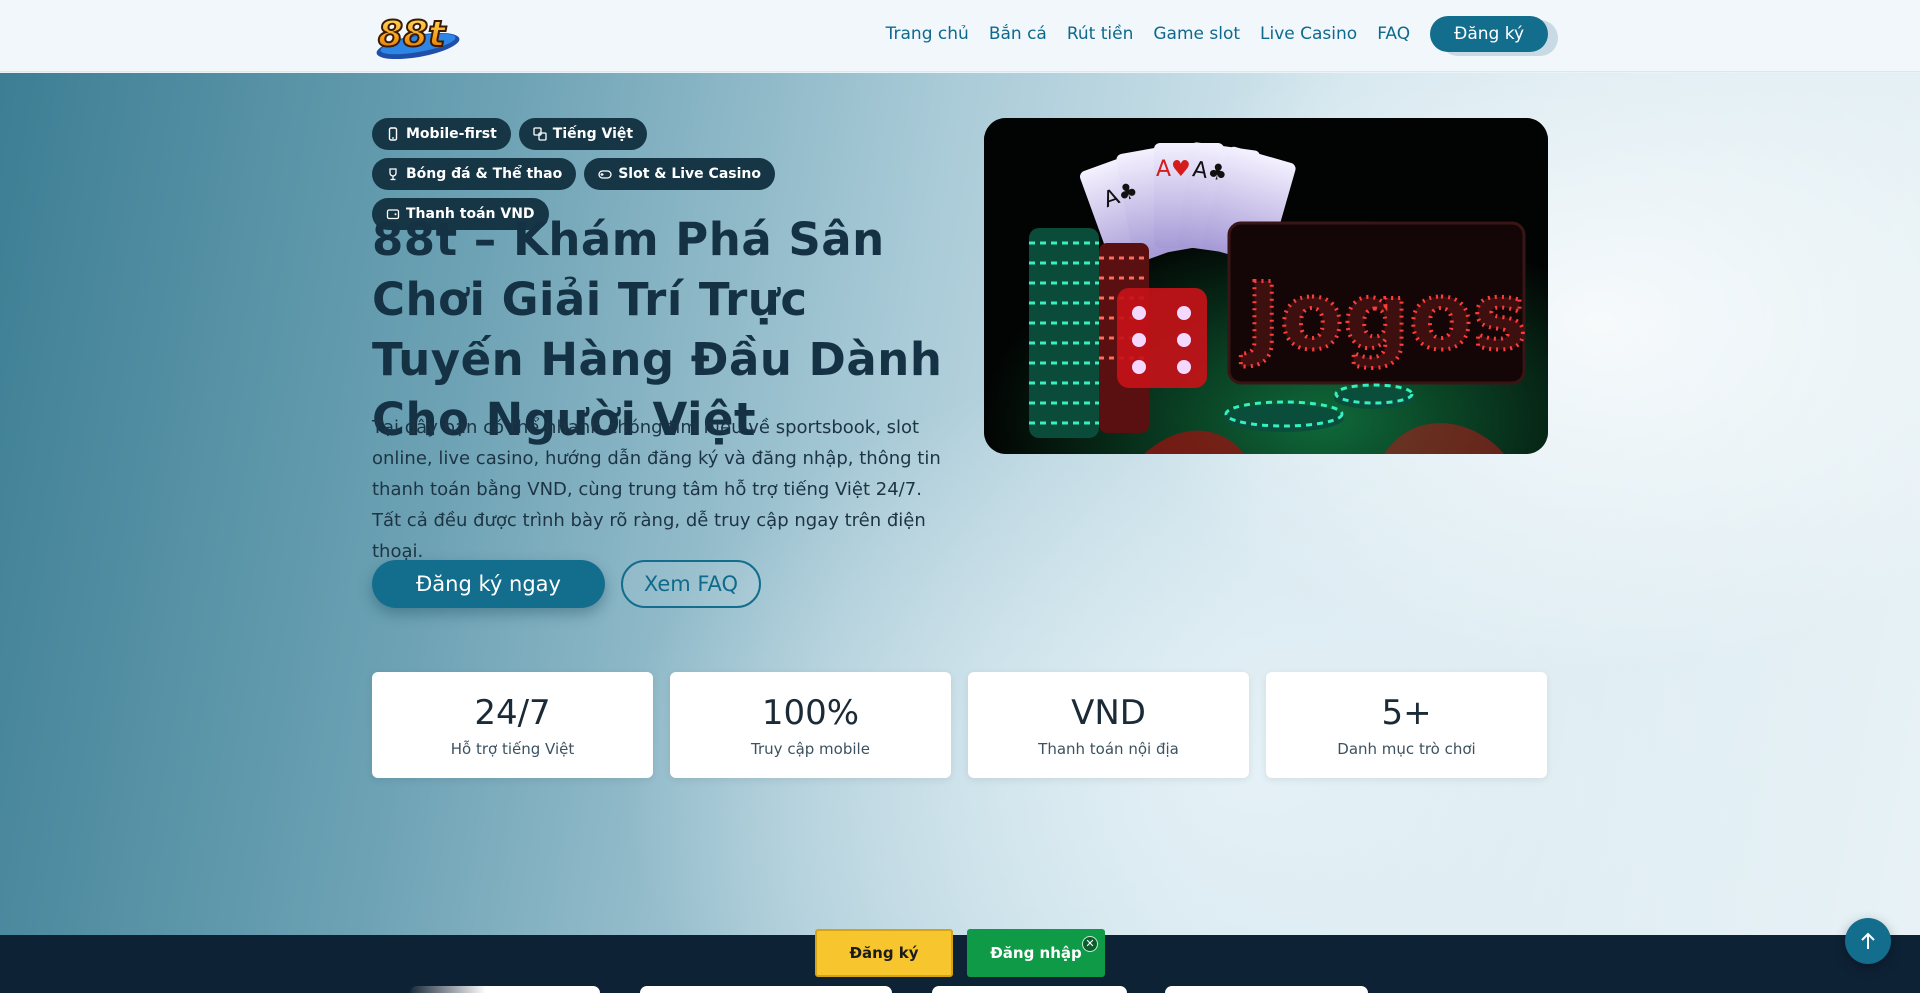 The image size is (1920, 993). I want to click on svg-text: A♣, so click(1210, 172).